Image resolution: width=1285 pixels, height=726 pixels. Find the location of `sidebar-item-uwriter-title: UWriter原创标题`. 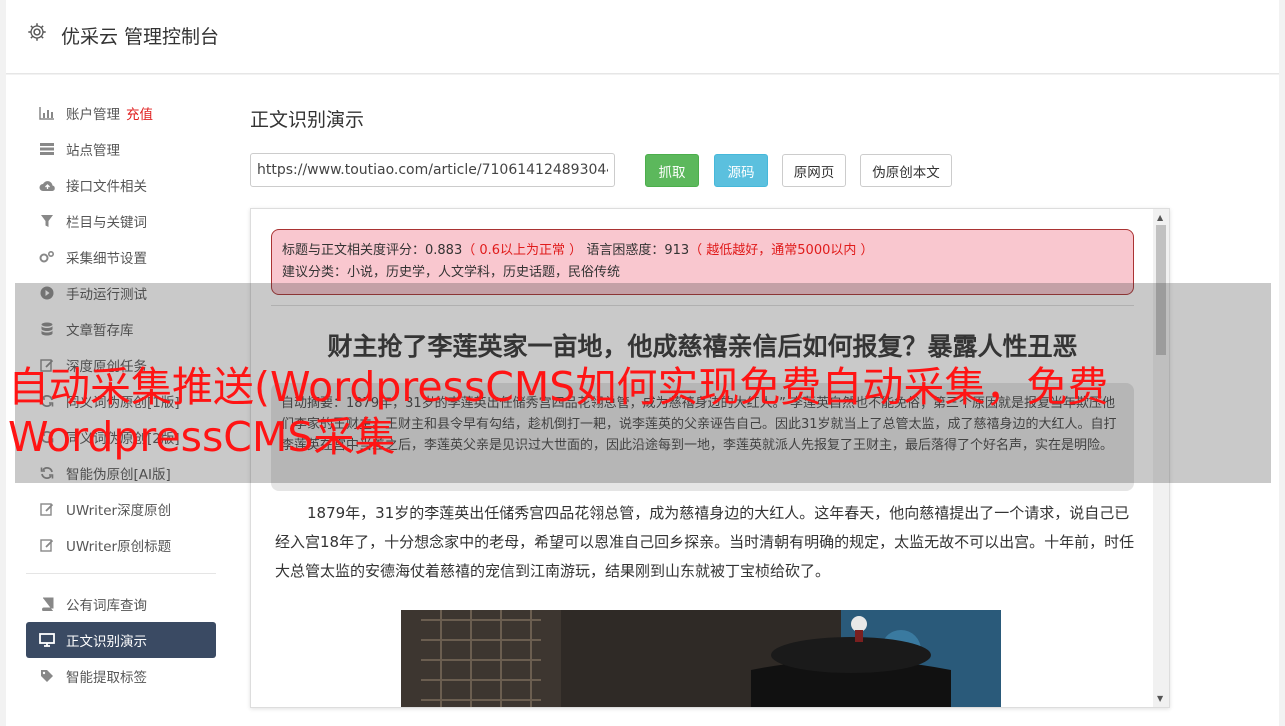

sidebar-item-uwriter-title: UWriter原创标题 is located at coordinates (121, 545).